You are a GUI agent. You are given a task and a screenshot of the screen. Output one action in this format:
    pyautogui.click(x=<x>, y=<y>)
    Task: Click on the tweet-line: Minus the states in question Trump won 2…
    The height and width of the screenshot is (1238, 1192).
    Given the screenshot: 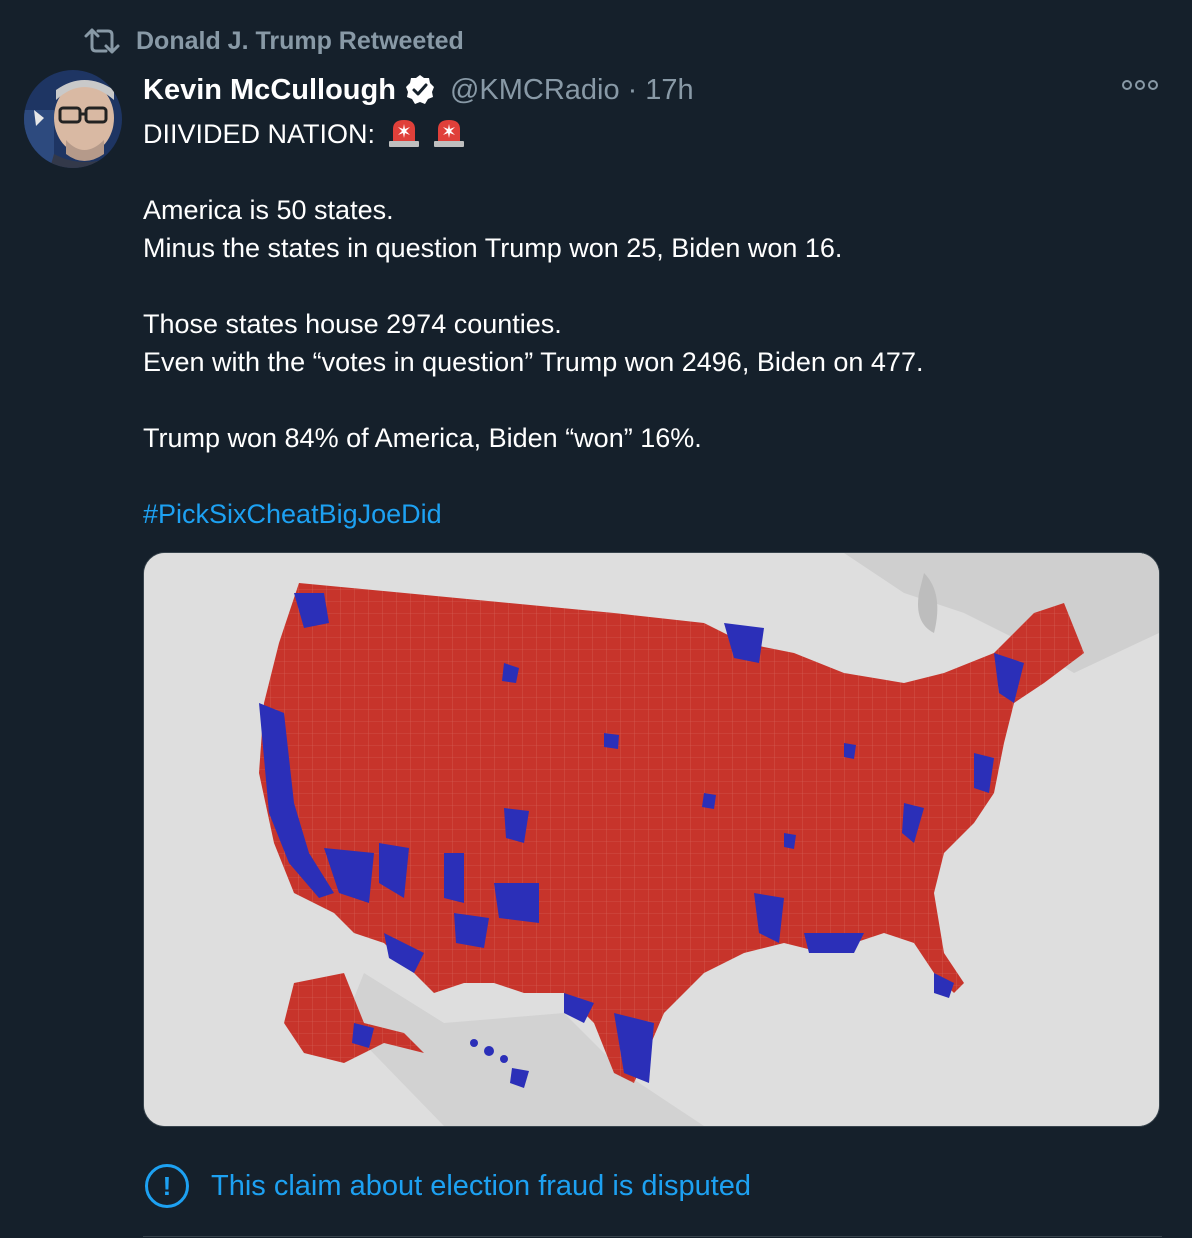 What is the action you would take?
    pyautogui.click(x=493, y=248)
    